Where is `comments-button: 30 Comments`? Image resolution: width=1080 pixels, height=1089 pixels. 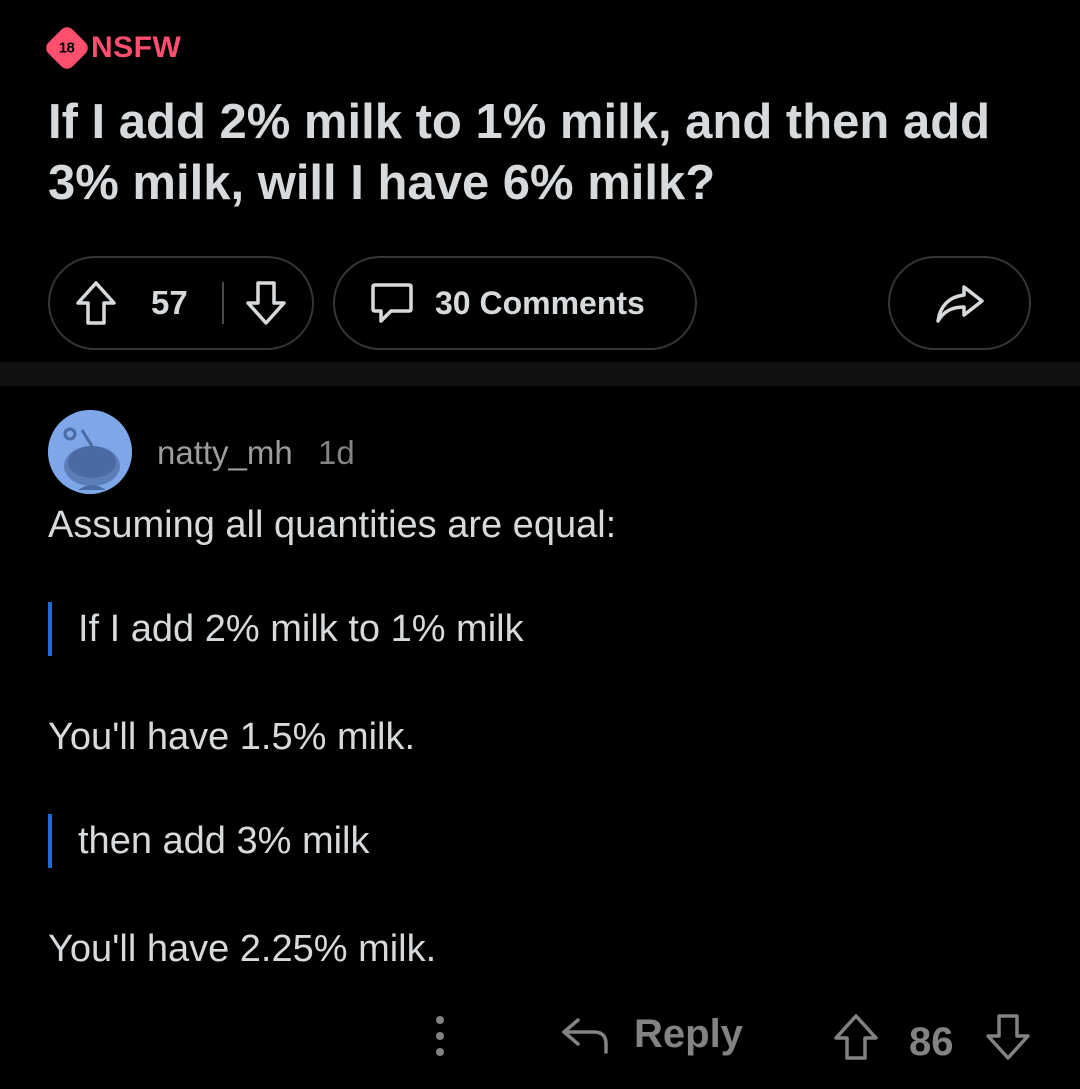
comments-button: 30 Comments is located at coordinates (515, 303).